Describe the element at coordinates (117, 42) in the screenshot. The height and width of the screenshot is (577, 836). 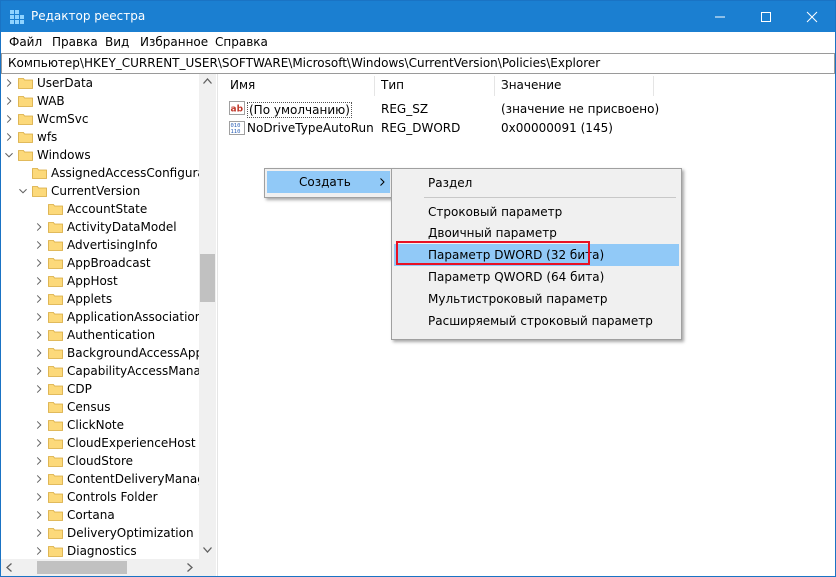
I see `menu-view: Вид` at that location.